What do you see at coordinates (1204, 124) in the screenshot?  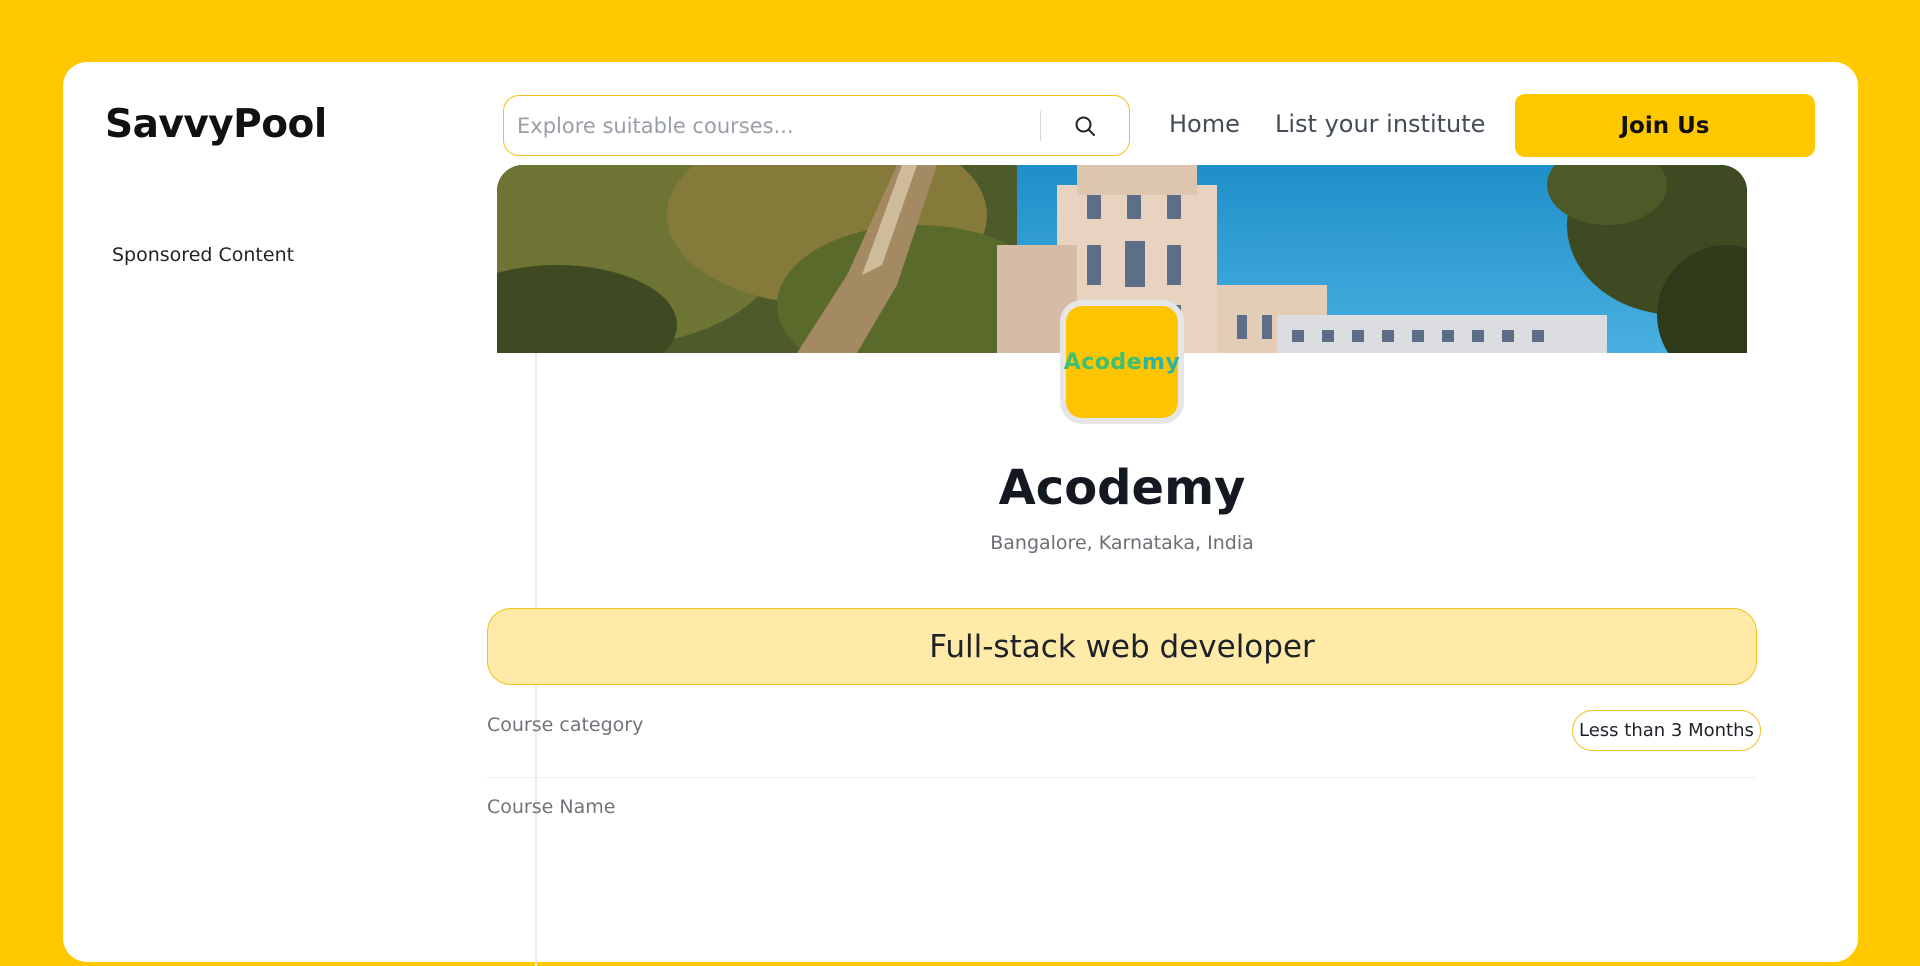 I see `nav-home-link: Home` at bounding box center [1204, 124].